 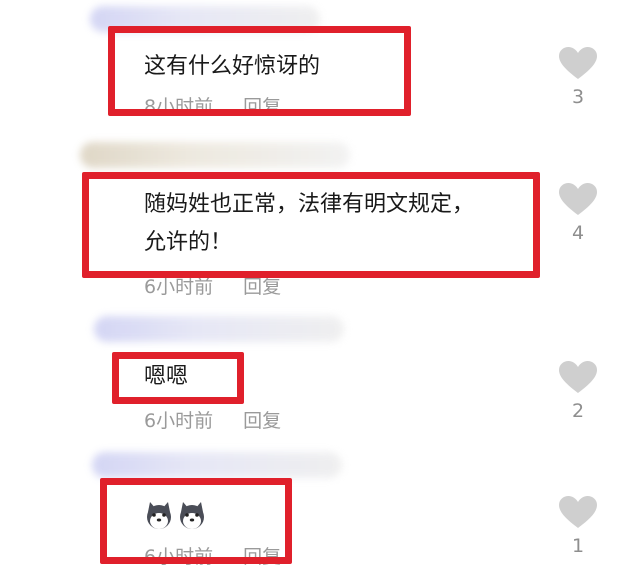 I want to click on like-count: 3, so click(x=578, y=97).